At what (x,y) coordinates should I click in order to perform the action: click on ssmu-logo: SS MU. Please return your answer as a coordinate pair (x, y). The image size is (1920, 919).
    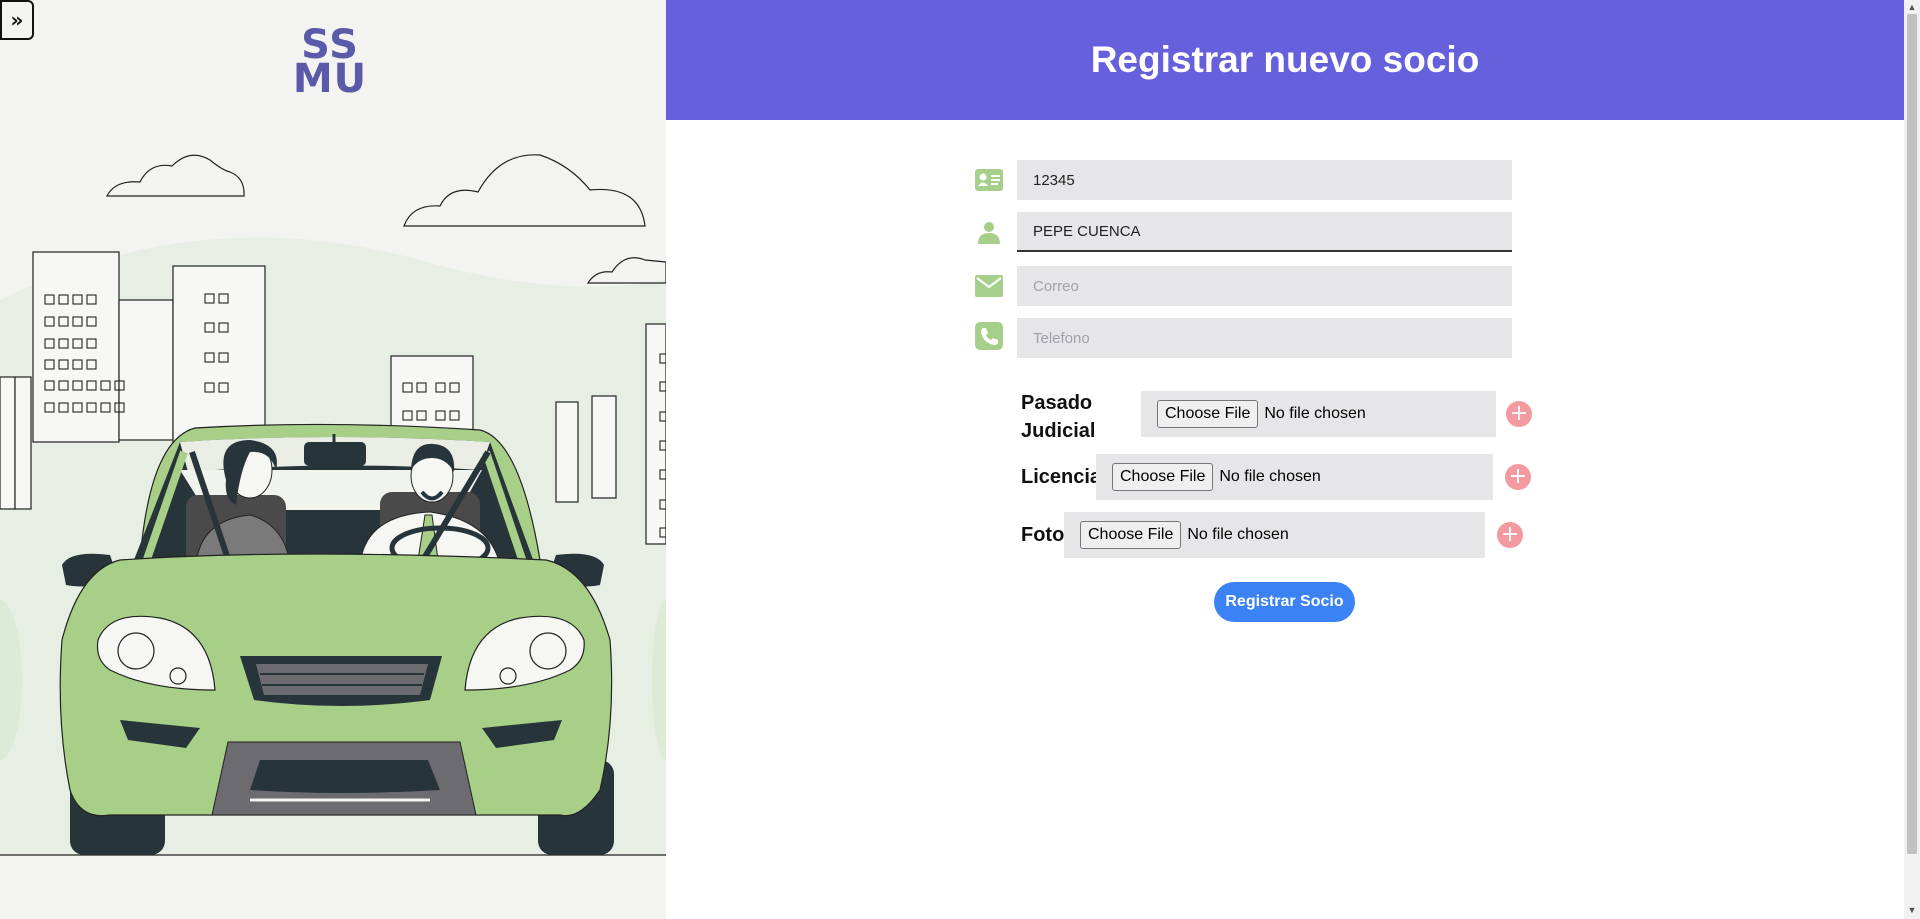
    Looking at the image, I should click on (330, 63).